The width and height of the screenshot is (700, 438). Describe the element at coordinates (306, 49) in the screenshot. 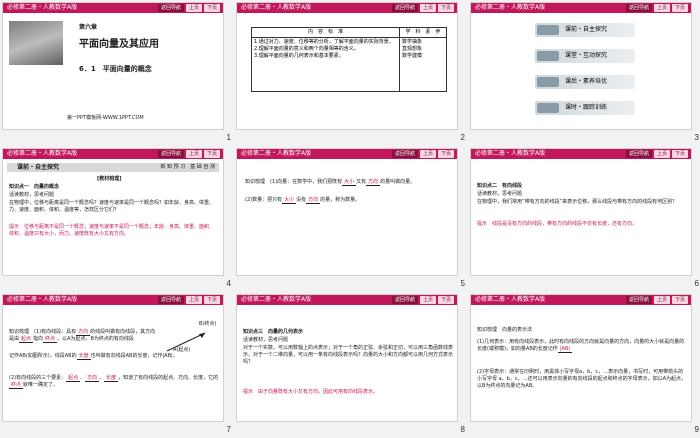

I see `standard-row: 2.理解平面向量的意义和两个向量相等的含义。` at that location.